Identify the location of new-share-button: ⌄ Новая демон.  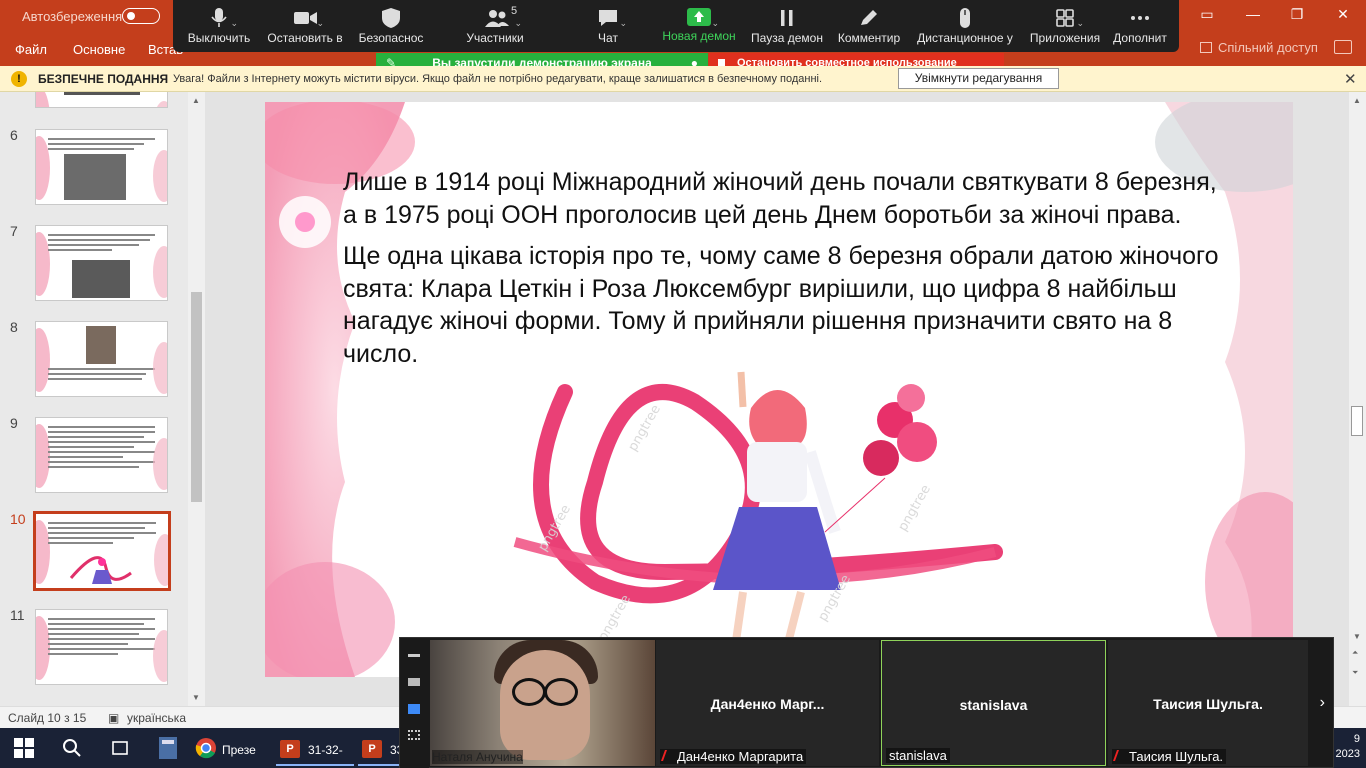
(699, 26).